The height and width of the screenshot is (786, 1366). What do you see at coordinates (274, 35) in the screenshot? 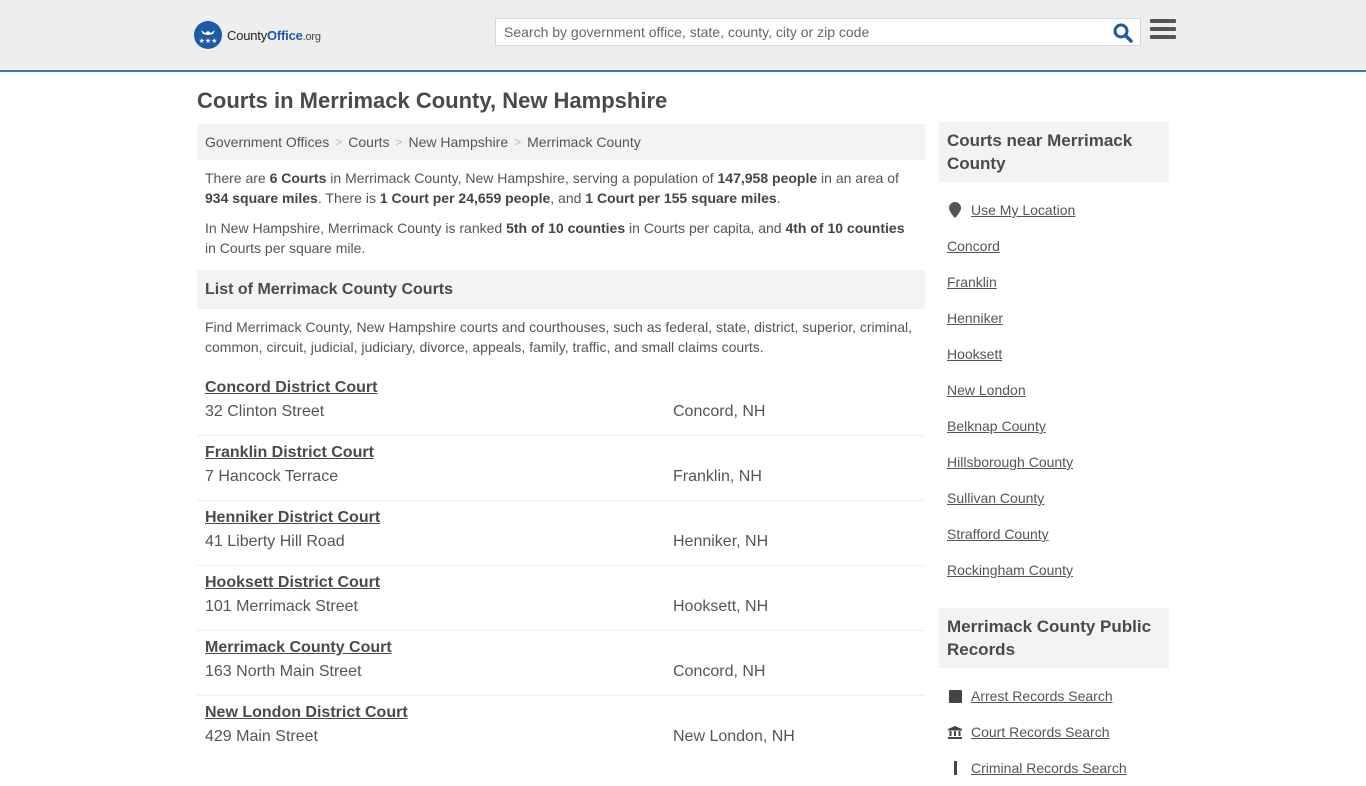
I see `logo-text: CountyOffice.org` at bounding box center [274, 35].